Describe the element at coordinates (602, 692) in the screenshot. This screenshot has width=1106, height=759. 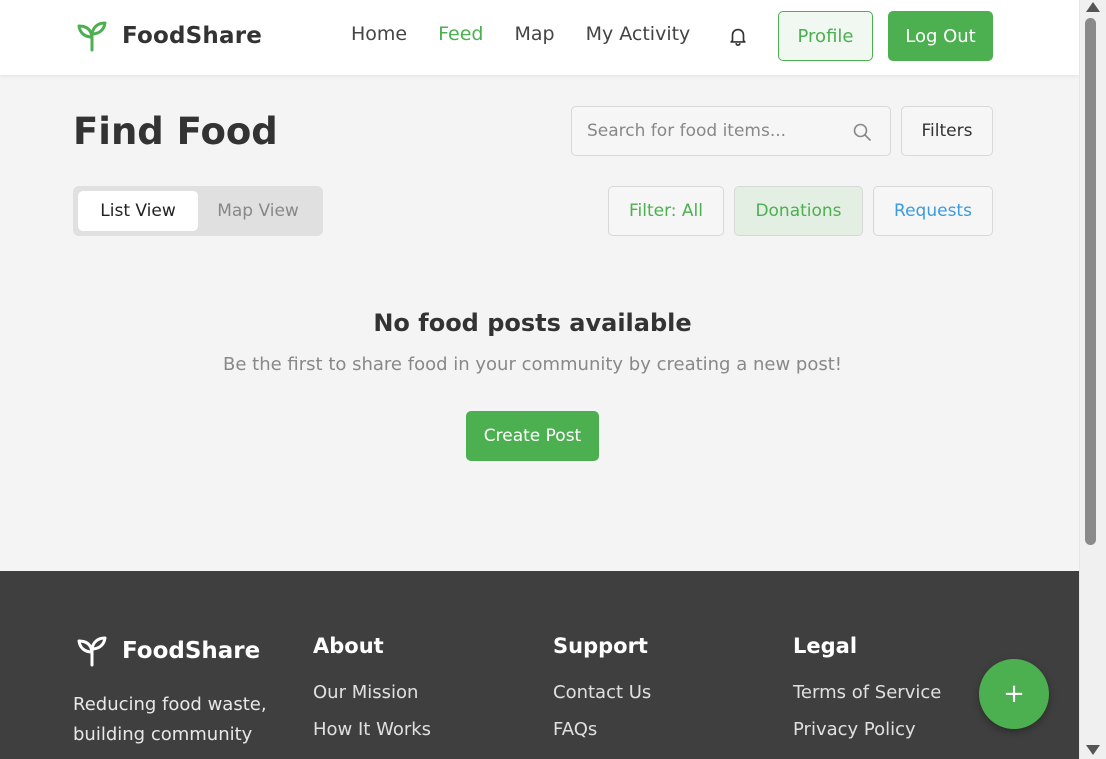
I see `footer-link-contact-us: Contact Us` at that location.